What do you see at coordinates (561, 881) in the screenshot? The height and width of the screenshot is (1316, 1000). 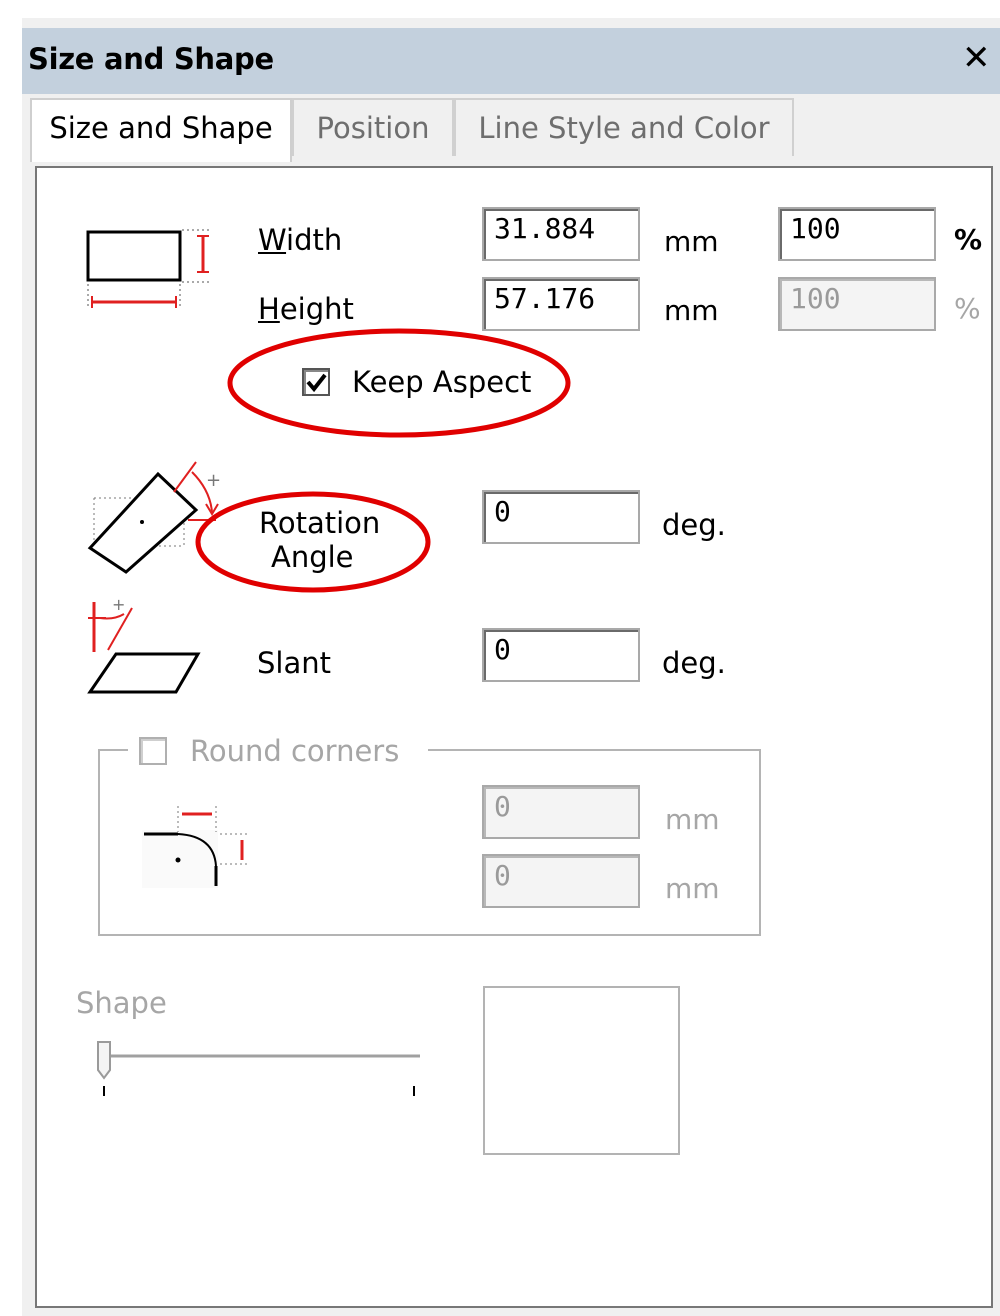 I see `corner-radius-y-input: 0` at bounding box center [561, 881].